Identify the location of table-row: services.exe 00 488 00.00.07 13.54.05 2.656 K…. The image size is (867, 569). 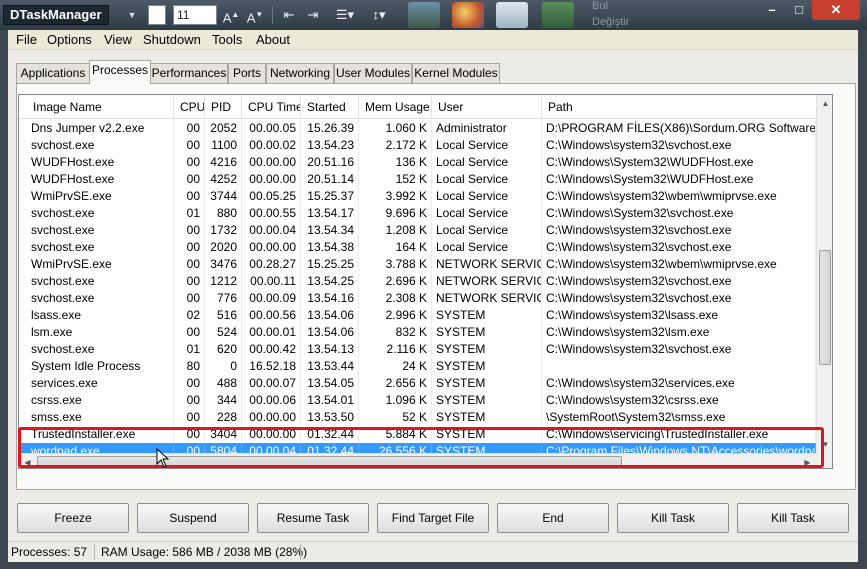
(417, 383).